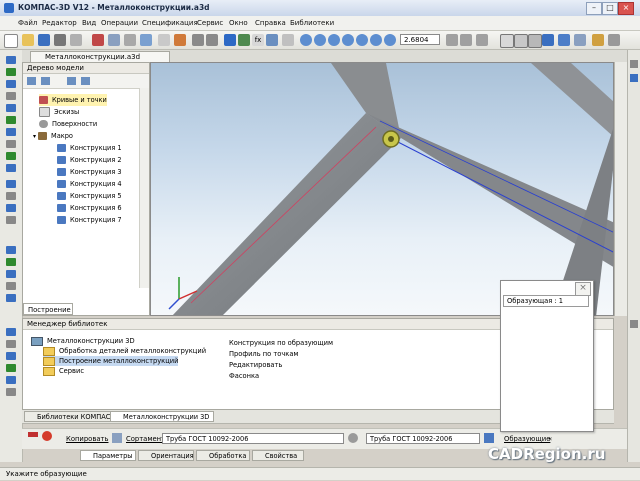 The width and height of the screenshot is (640, 481). What do you see at coordinates (130, 40) in the screenshot?
I see `paste-icon` at bounding box center [130, 40].